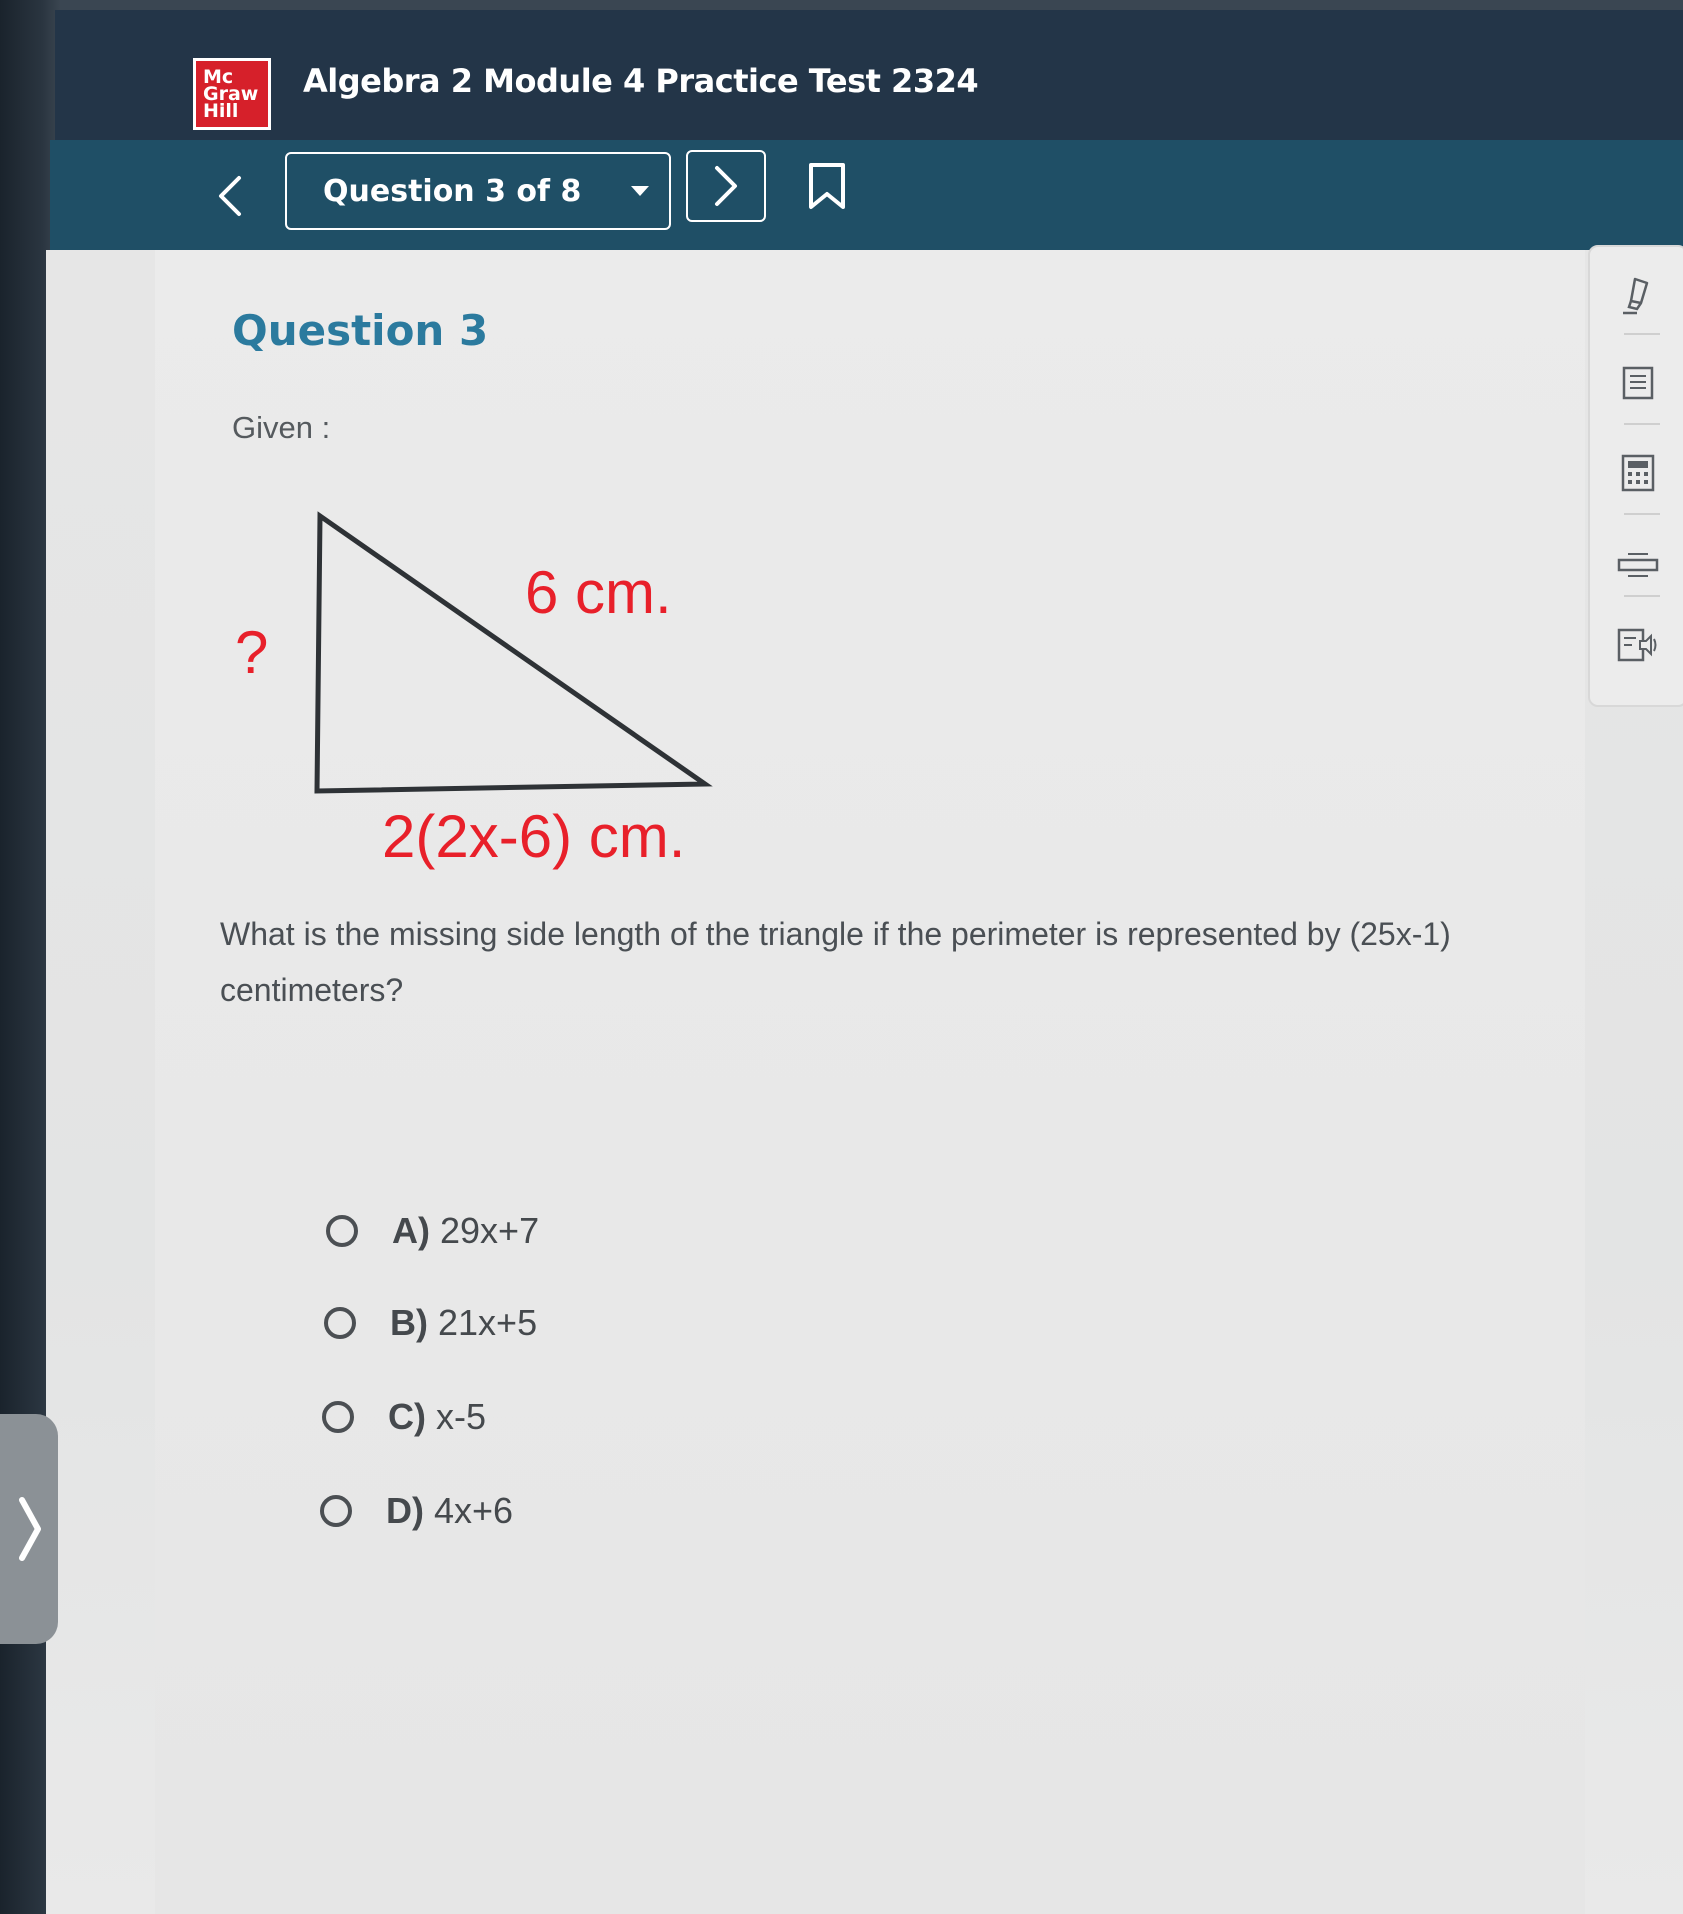  I want to click on chevron-left-icon, so click(230, 196).